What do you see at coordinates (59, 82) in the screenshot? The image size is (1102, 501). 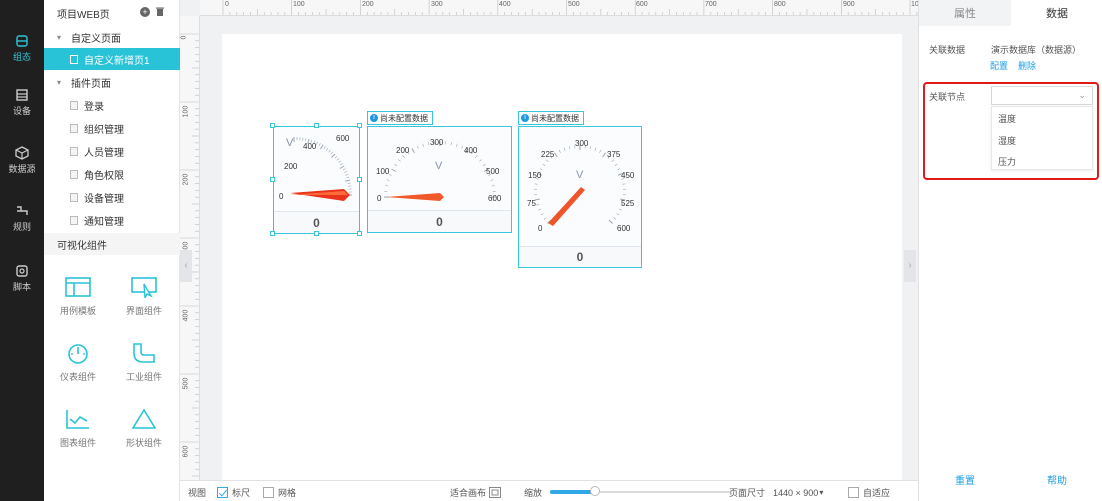 I see `caret-down-icon: ▾` at bounding box center [59, 82].